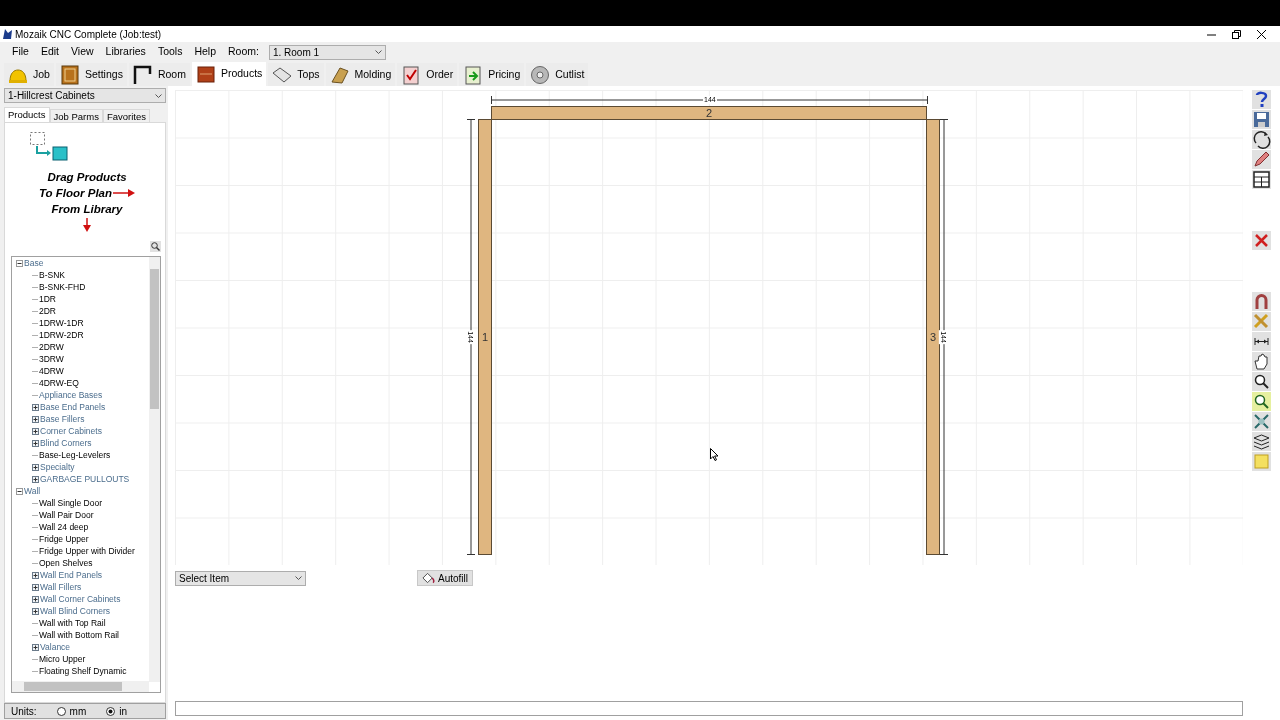  I want to click on tree-item: Wall with Bottom Rail, so click(79, 635).